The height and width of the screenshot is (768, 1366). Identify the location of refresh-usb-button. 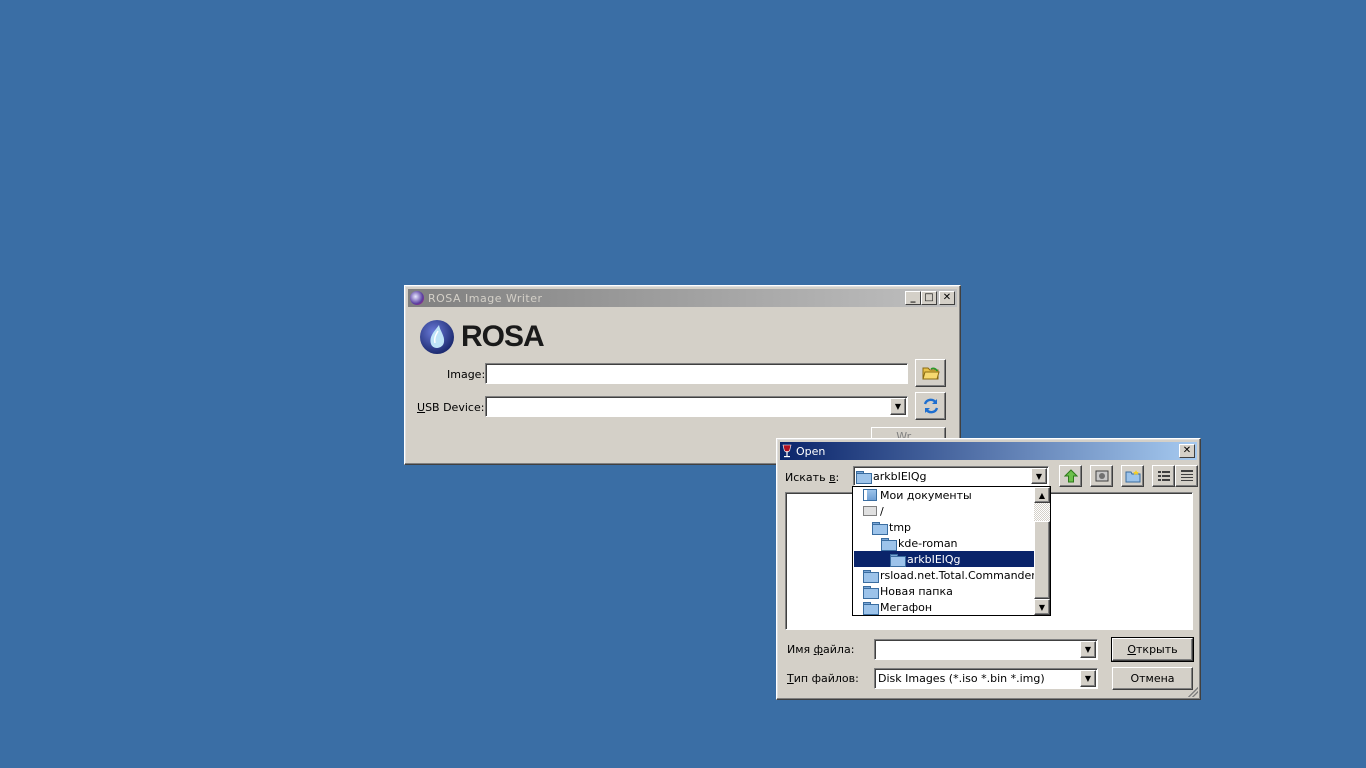
(930, 406).